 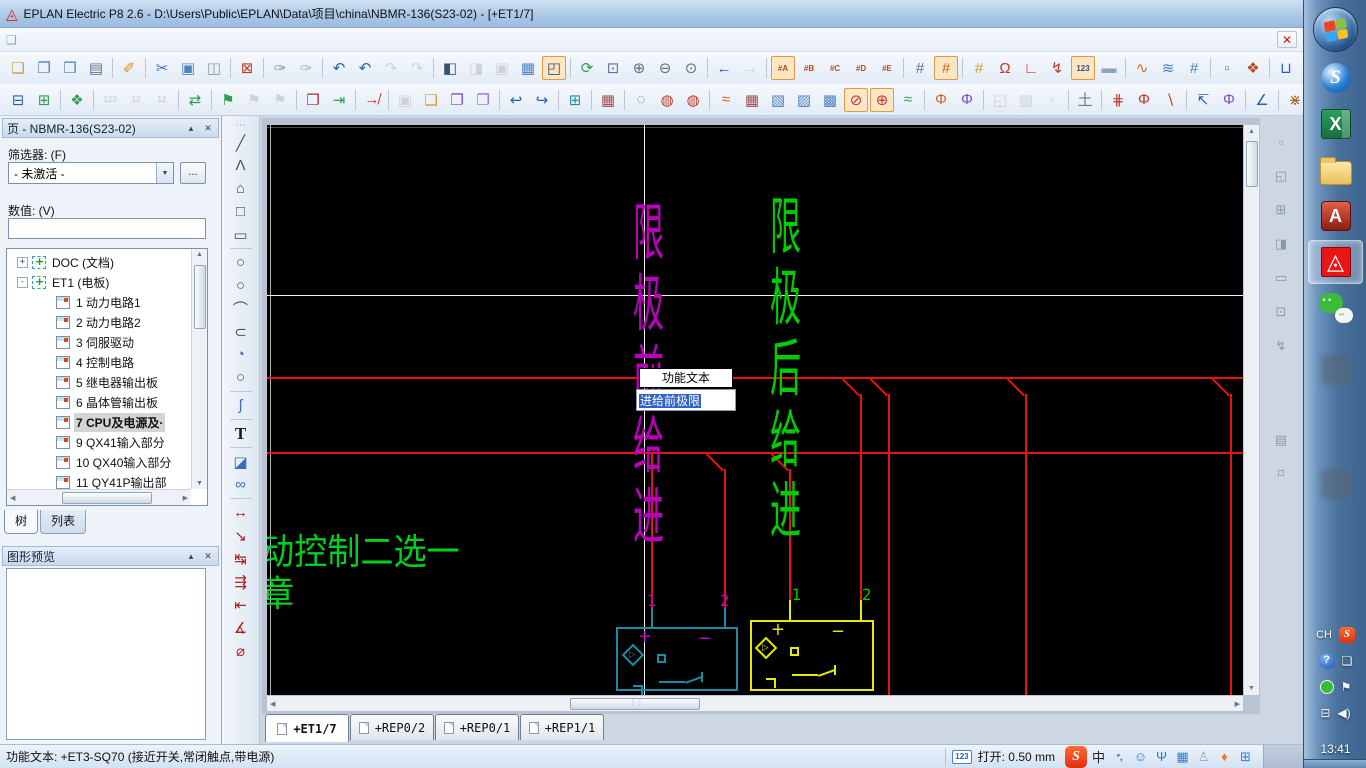 I want to click on corner-icon: ↸, so click(x=1203, y=100).